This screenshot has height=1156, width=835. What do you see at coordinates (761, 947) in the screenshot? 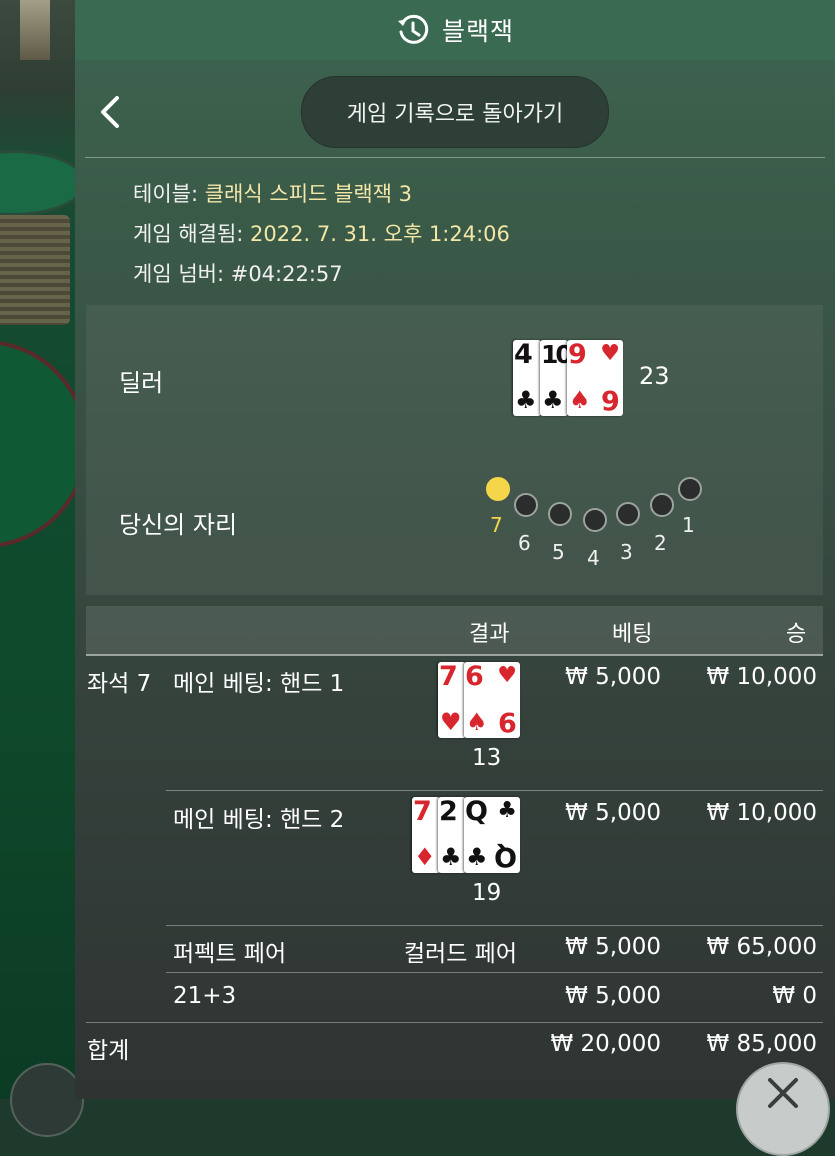
I see `win-amount: ₩ 65,000` at bounding box center [761, 947].